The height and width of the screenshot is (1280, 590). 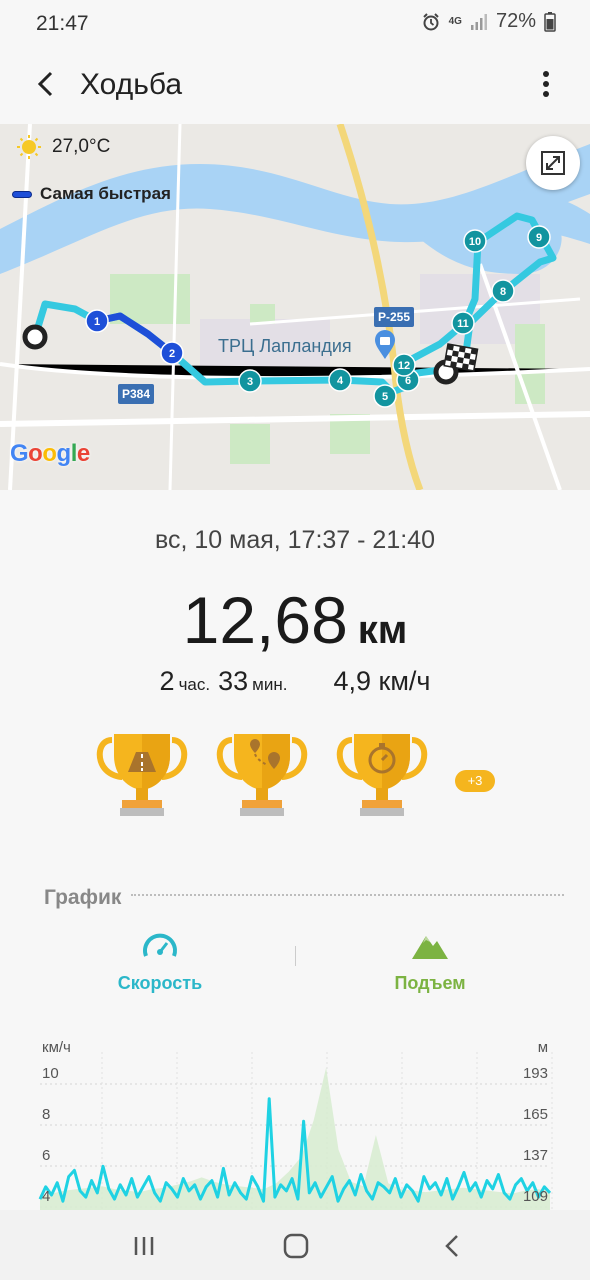 What do you see at coordinates (431, 22) in the screenshot?
I see `alarm-icon` at bounding box center [431, 22].